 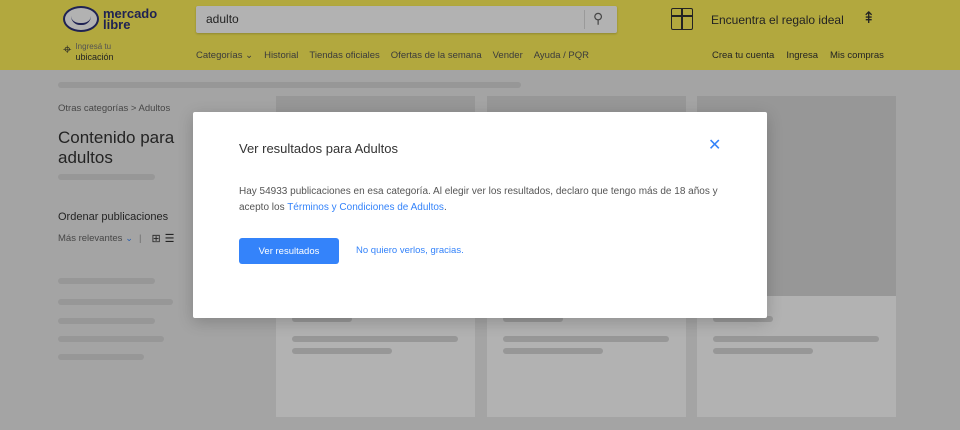 I want to click on decline-link: No quiero verlos, gracias., so click(x=410, y=250).